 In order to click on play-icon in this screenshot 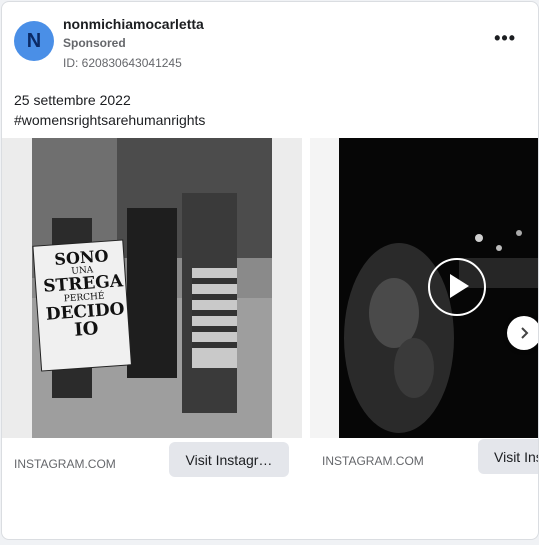, I will do `click(457, 287)`.